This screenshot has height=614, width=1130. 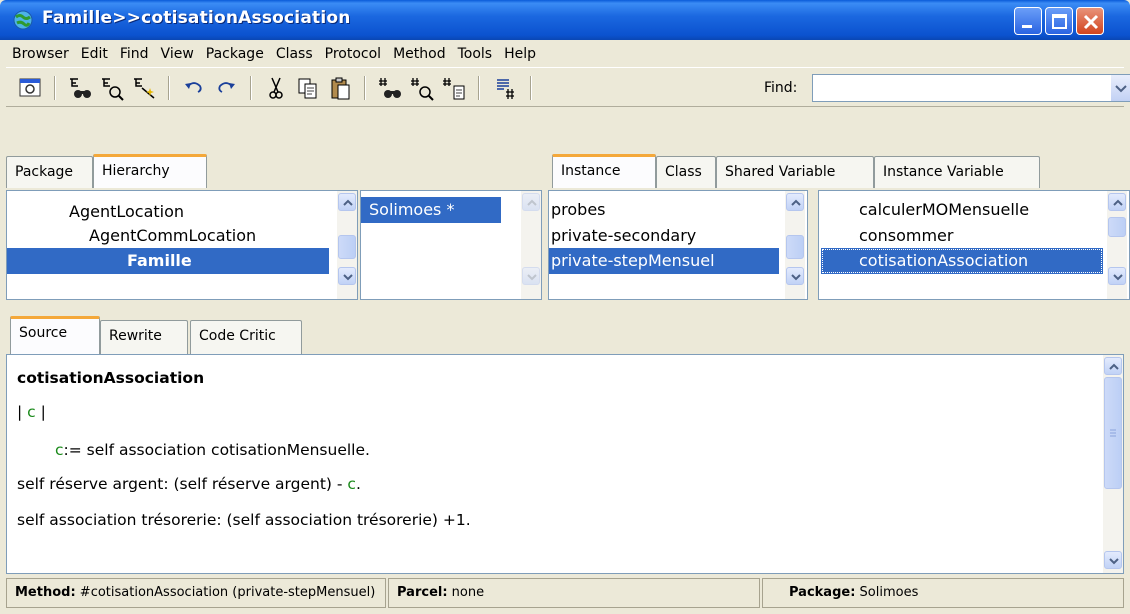 I want to click on tab-class: Class, so click(x=686, y=172).